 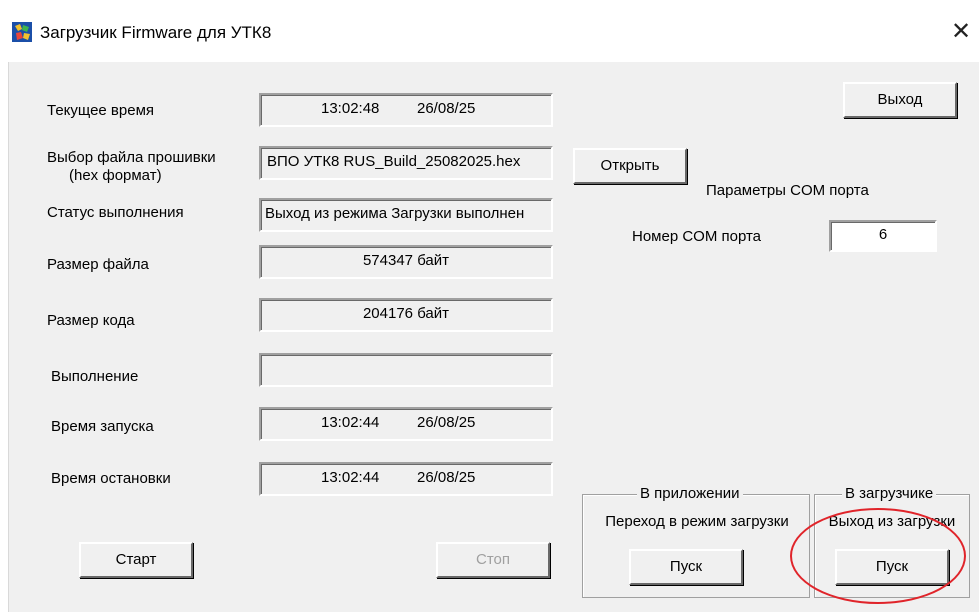 I want to click on file-name-value: ВПО УТК8 RUS_Build_25082025.hex, so click(x=394, y=161).